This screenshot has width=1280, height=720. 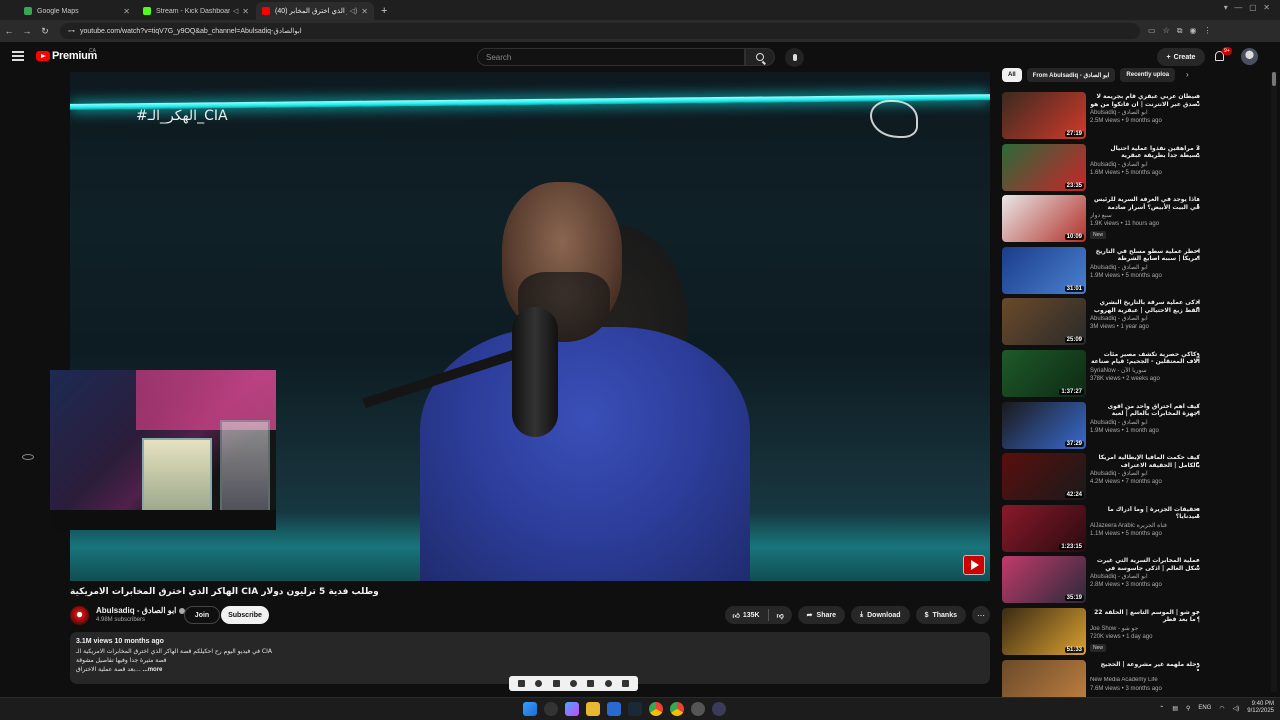 What do you see at coordinates (9, 31) in the screenshot?
I see `back-icon: ←` at bounding box center [9, 31].